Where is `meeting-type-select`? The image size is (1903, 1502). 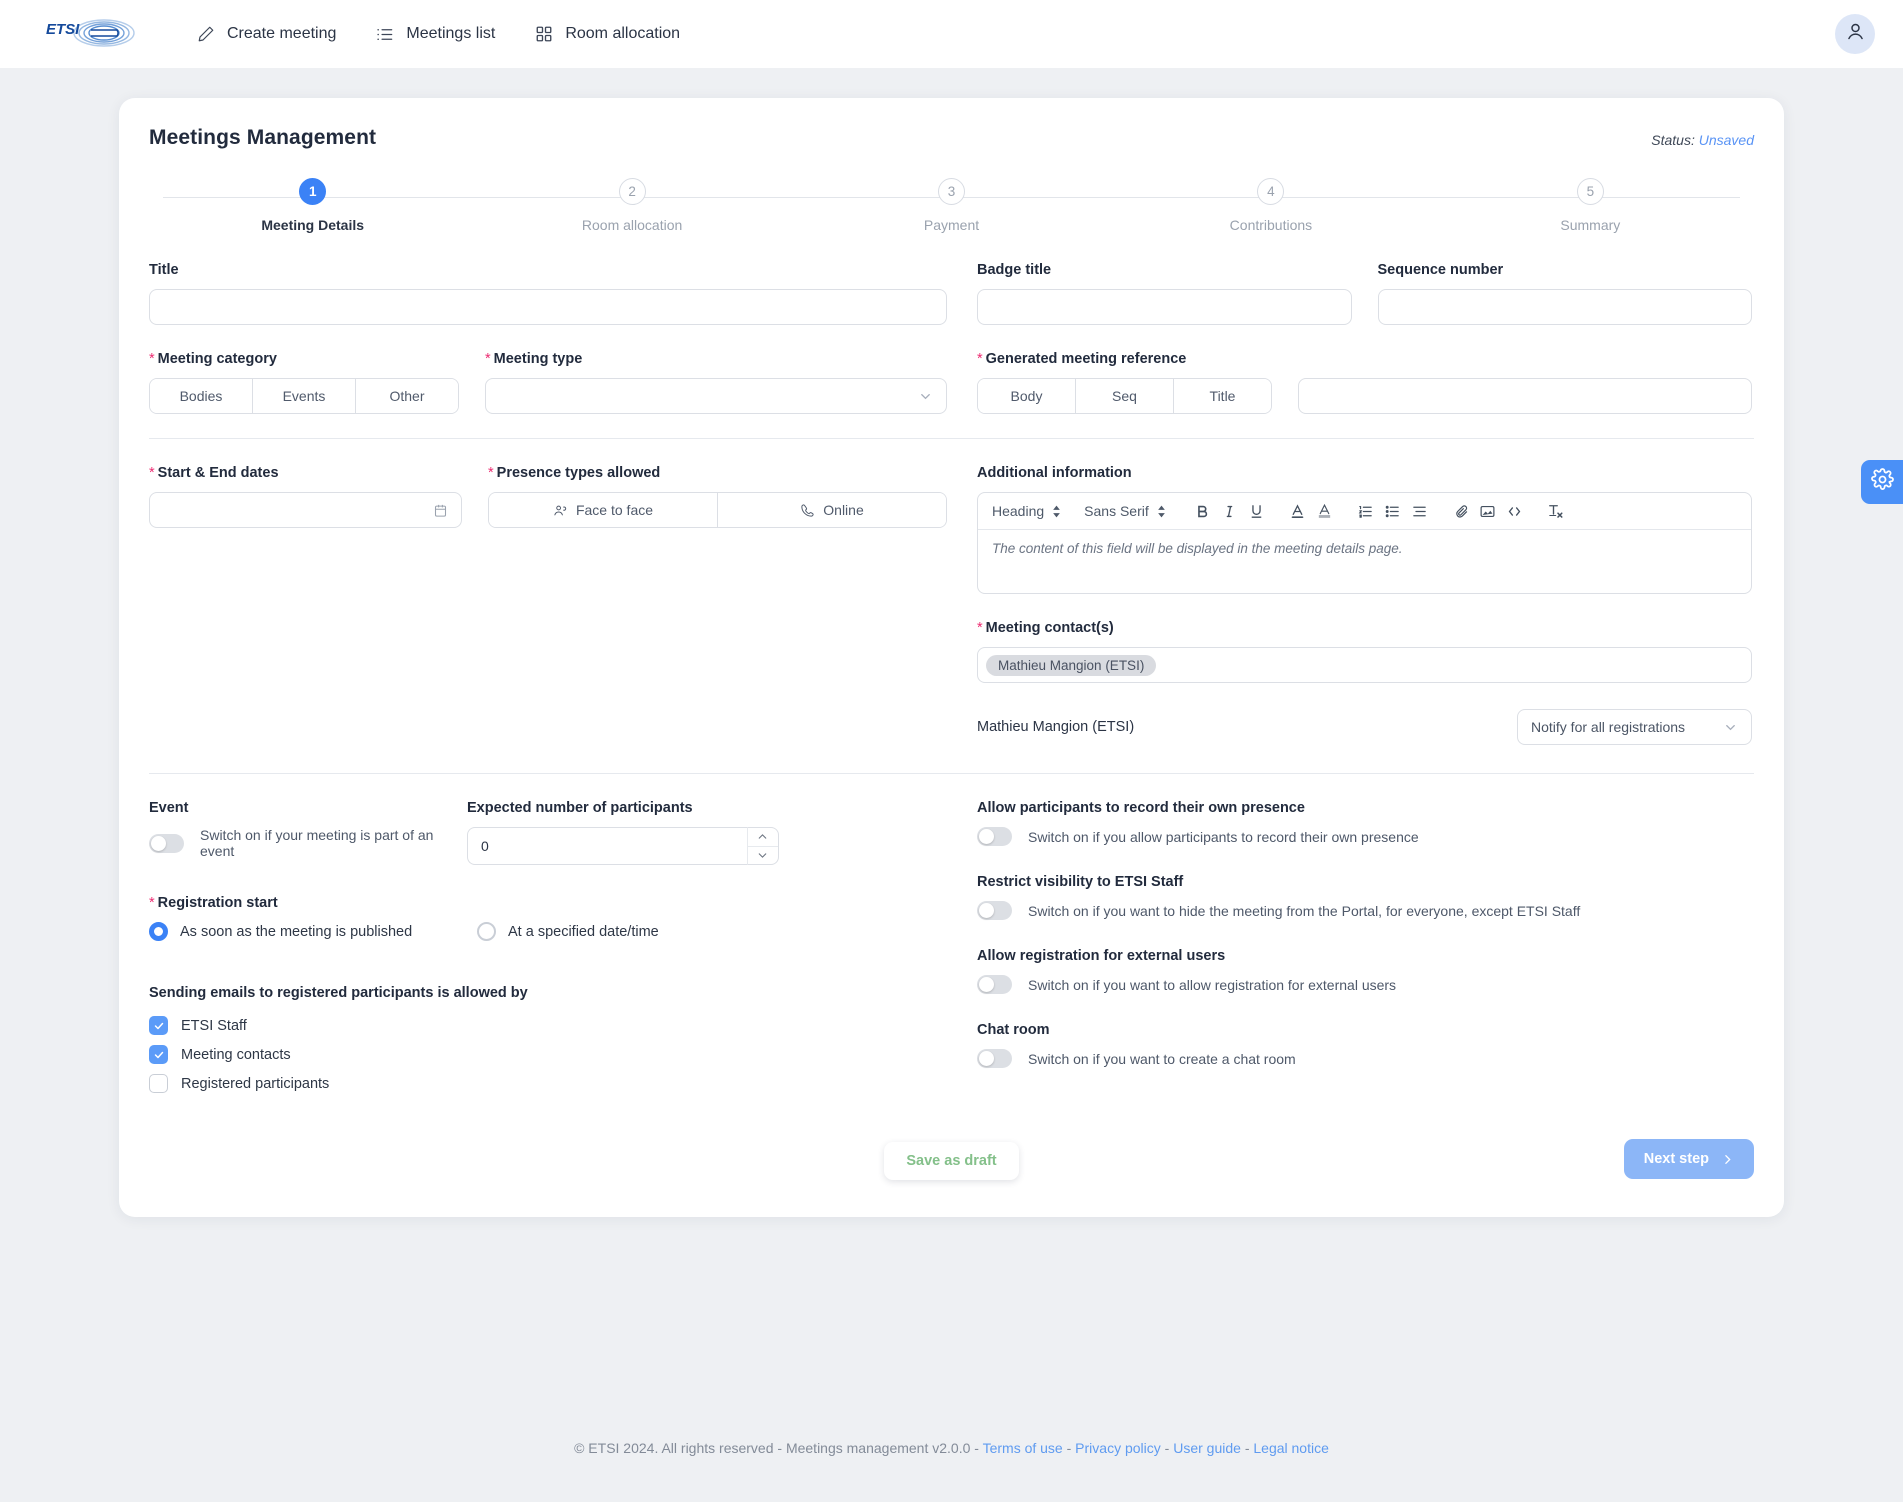 meeting-type-select is located at coordinates (716, 396).